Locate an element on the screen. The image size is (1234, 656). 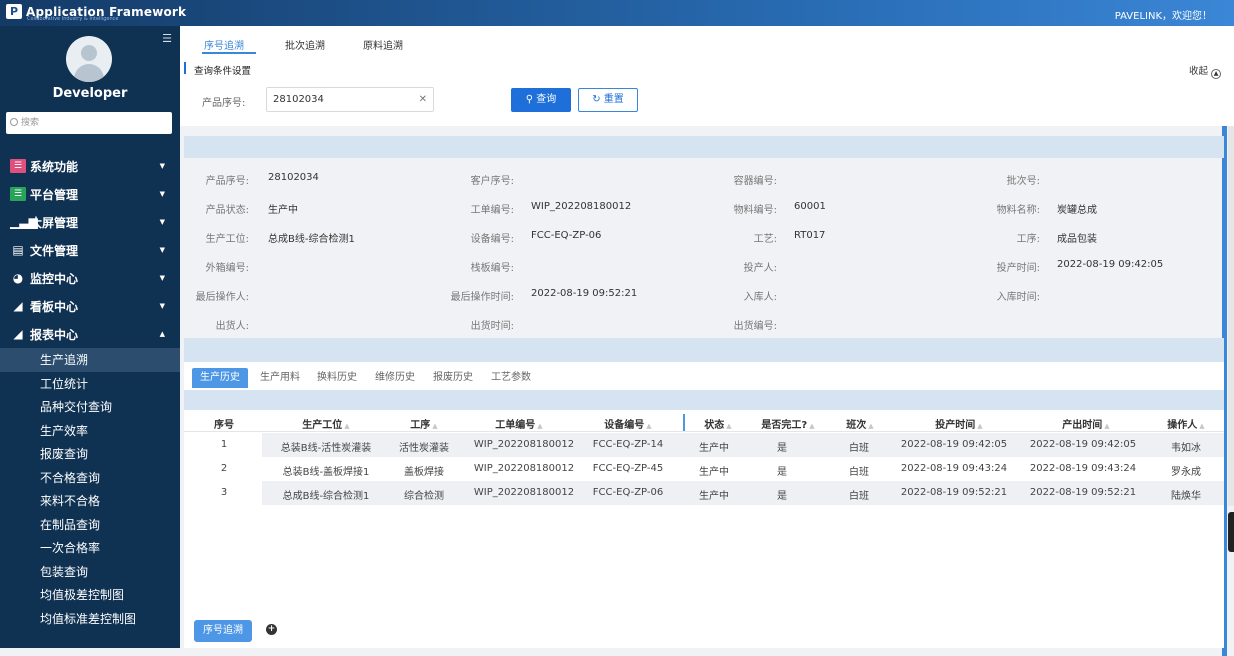
line-chart-icon: ◢ is located at coordinates (18, 334).